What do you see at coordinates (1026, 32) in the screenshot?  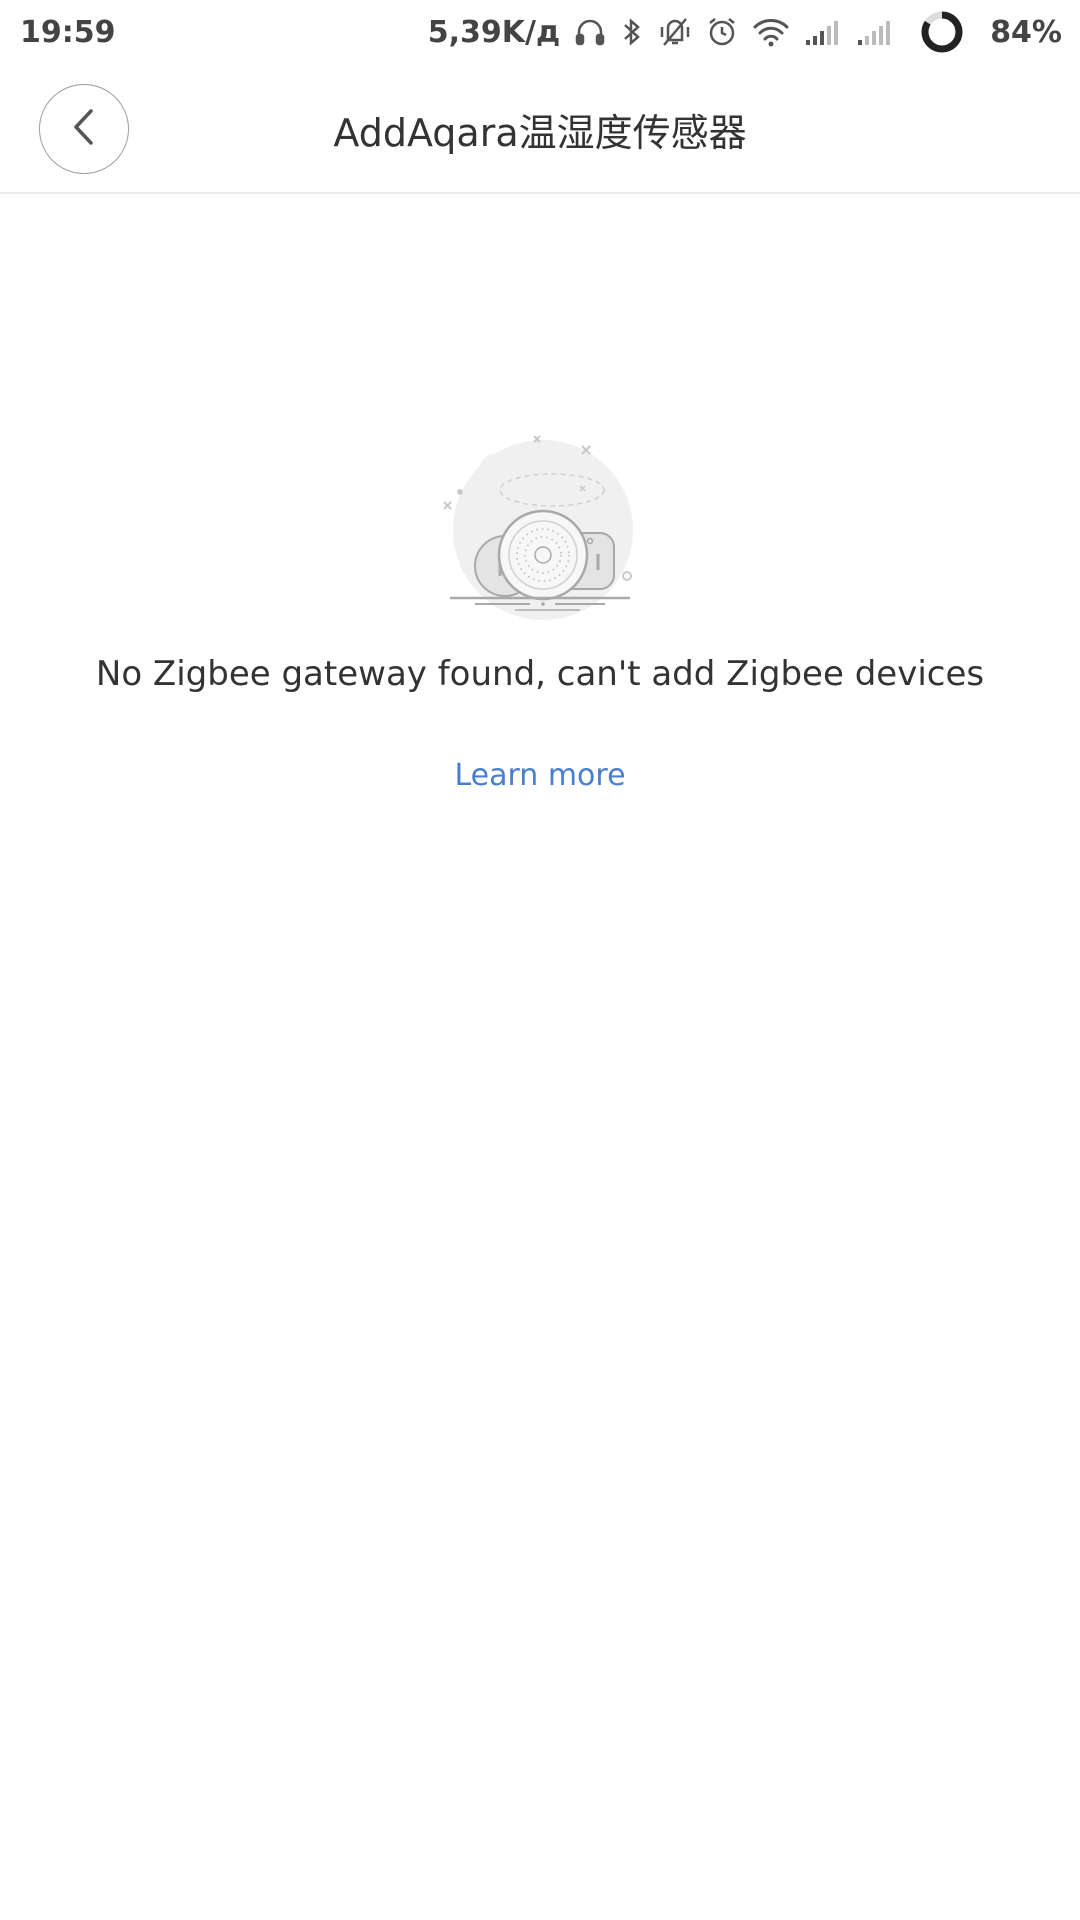 I see `battery-percent: 84%` at bounding box center [1026, 32].